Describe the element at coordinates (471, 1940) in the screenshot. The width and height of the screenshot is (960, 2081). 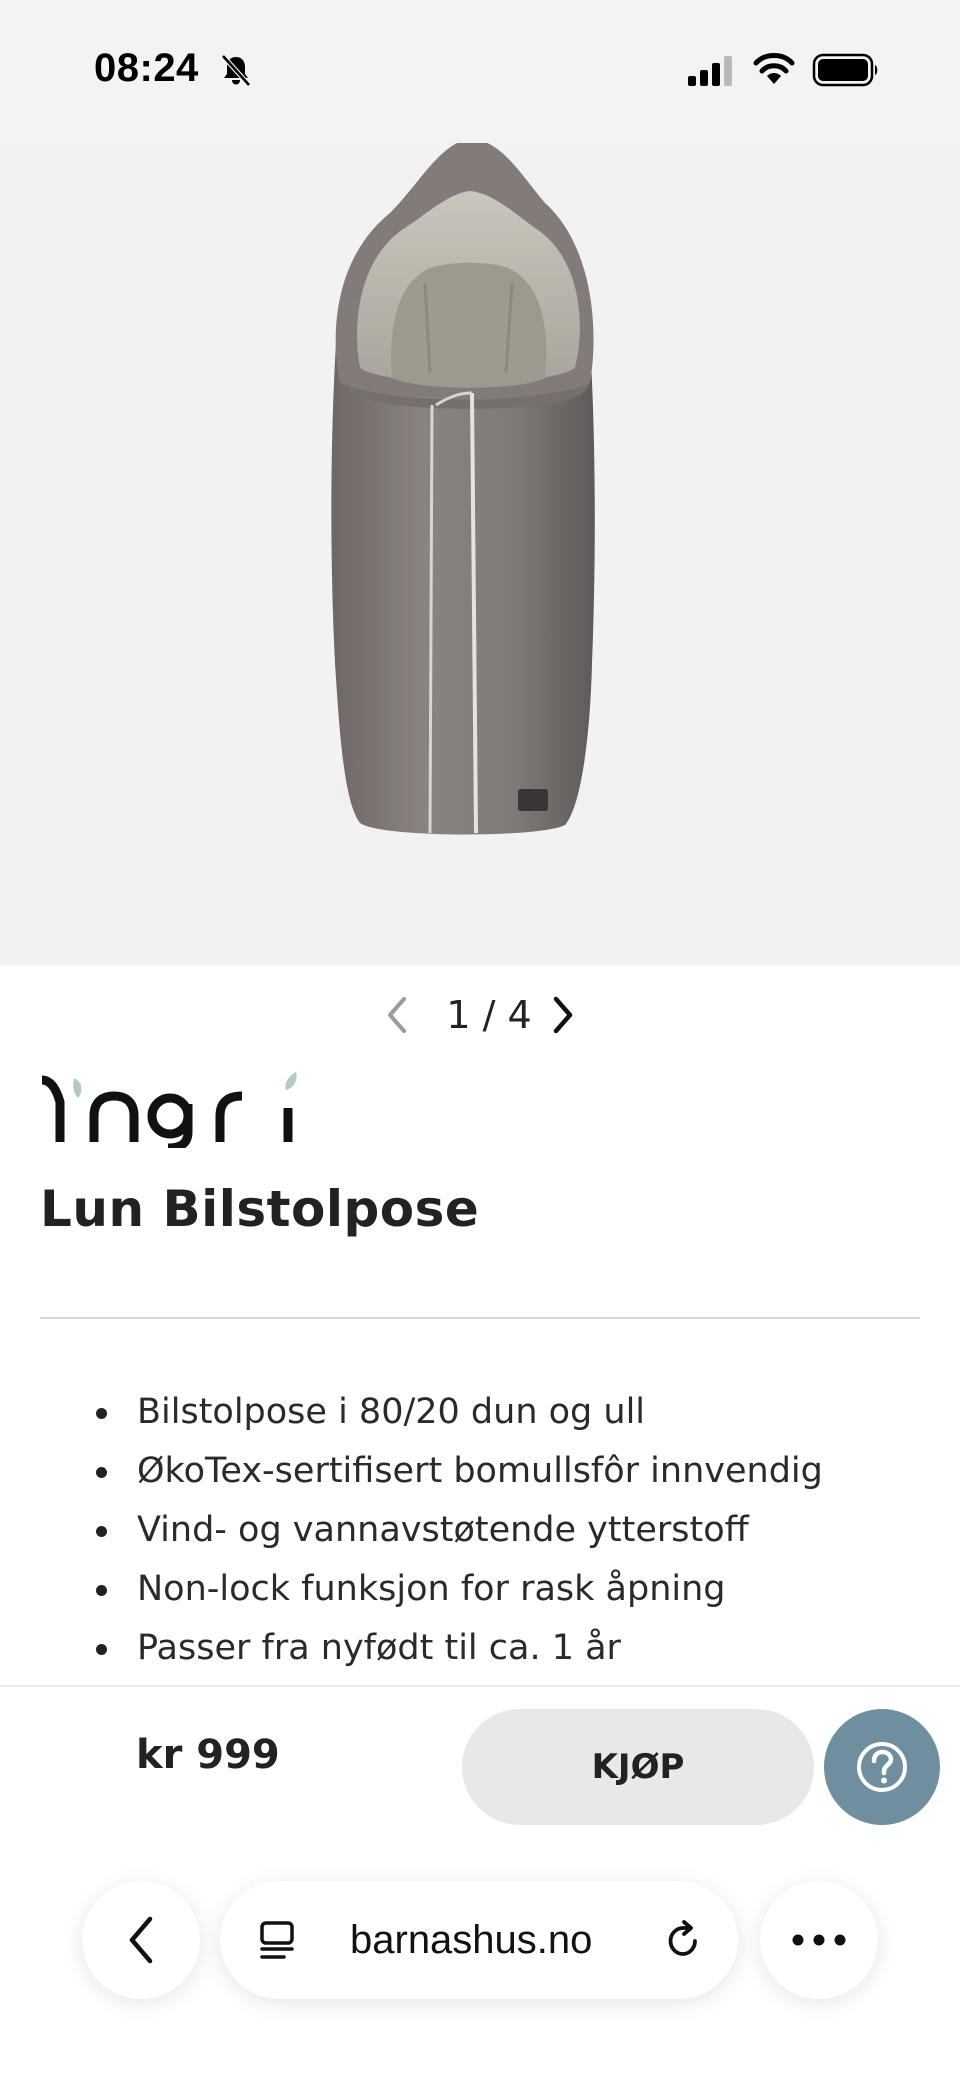
I see `url-text: barnashus.no` at that location.